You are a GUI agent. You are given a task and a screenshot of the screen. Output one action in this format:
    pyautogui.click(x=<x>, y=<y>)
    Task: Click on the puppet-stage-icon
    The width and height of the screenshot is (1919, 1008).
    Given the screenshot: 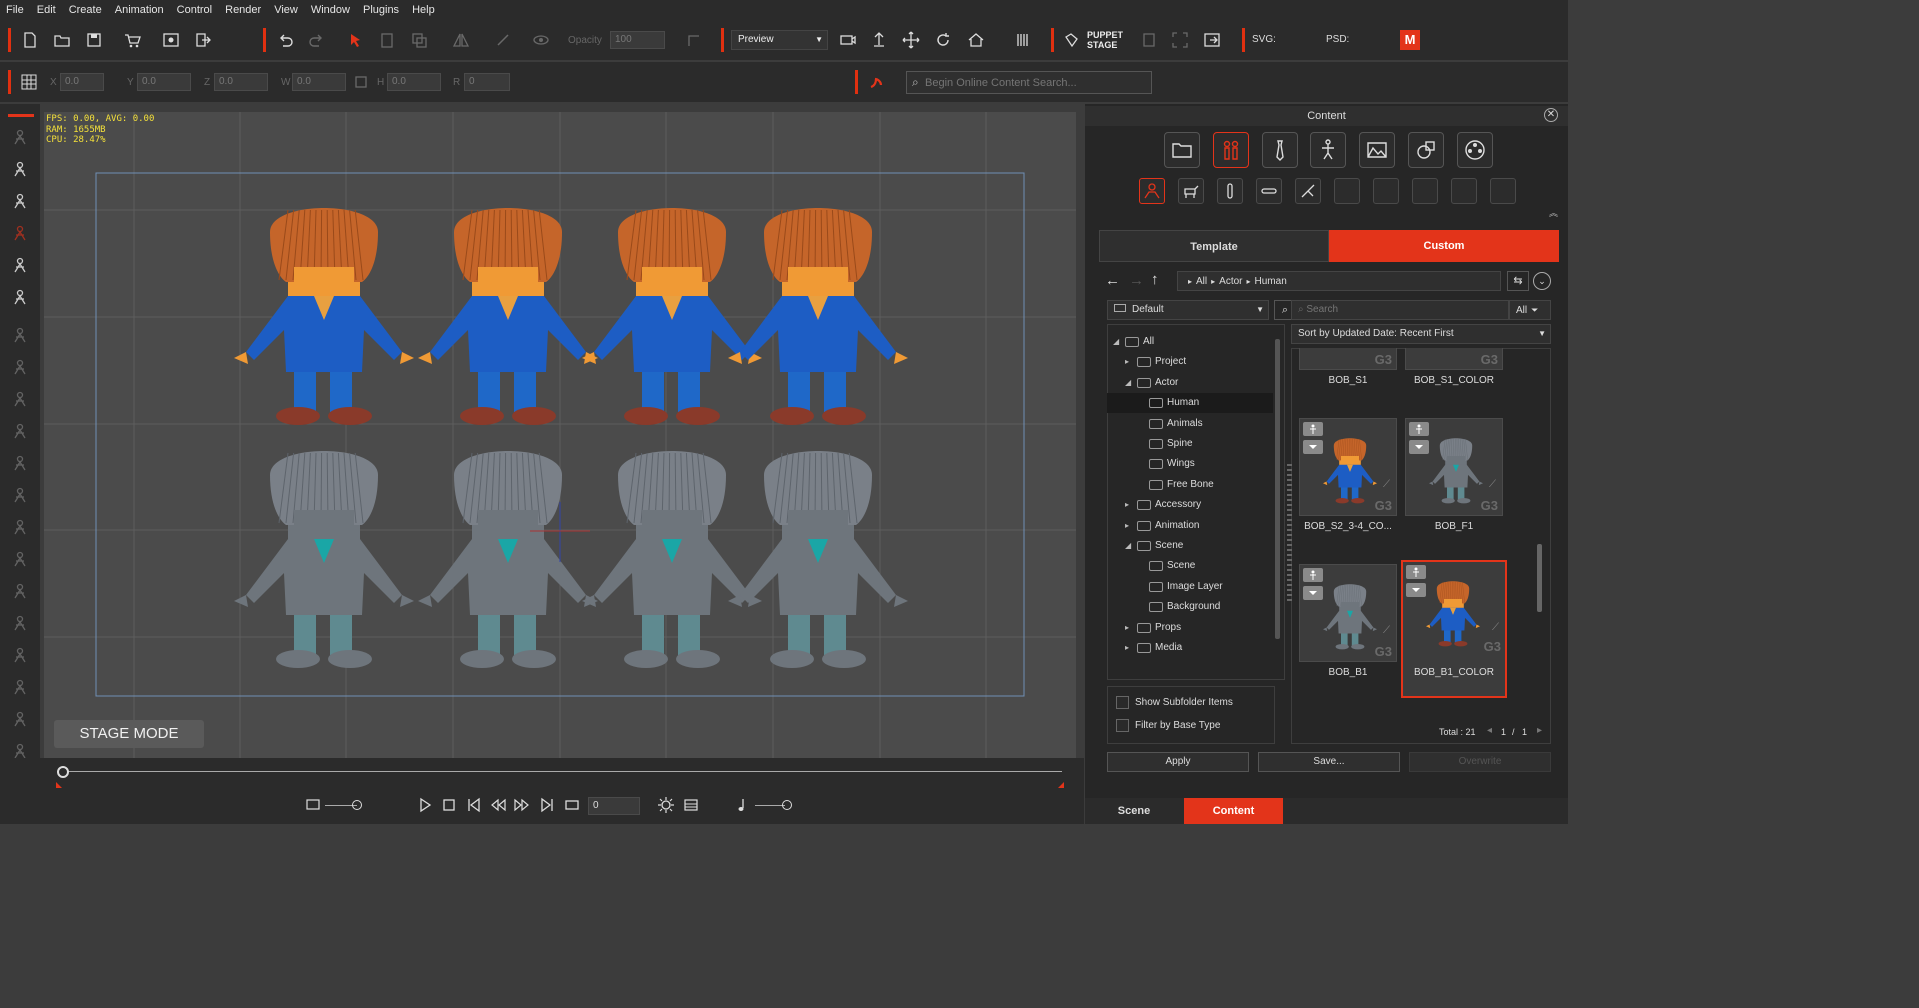 What is the action you would take?
    pyautogui.click(x=1072, y=40)
    